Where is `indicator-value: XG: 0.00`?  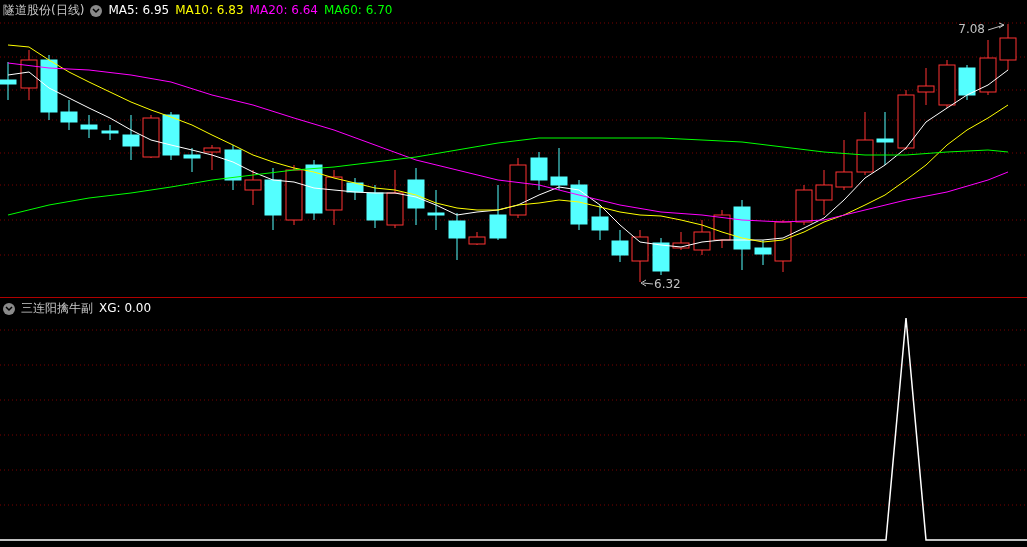
indicator-value: XG: 0.00 is located at coordinates (125, 308).